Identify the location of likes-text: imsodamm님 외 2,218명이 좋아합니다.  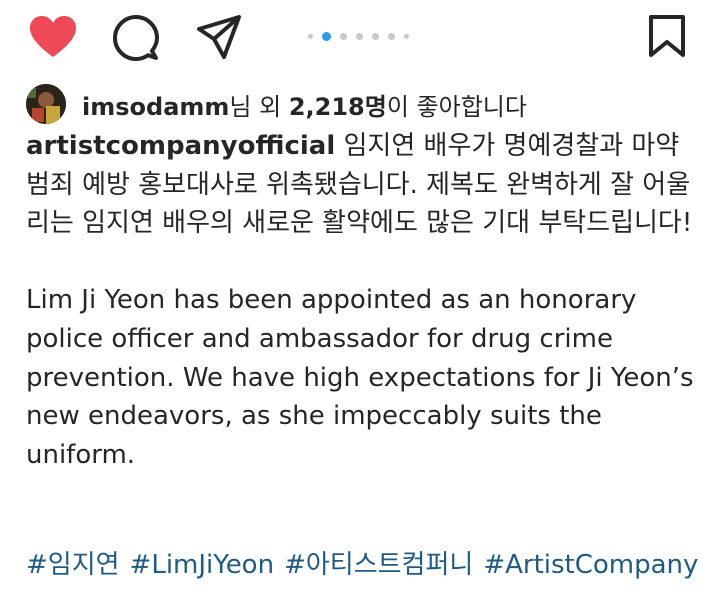
(304, 104).